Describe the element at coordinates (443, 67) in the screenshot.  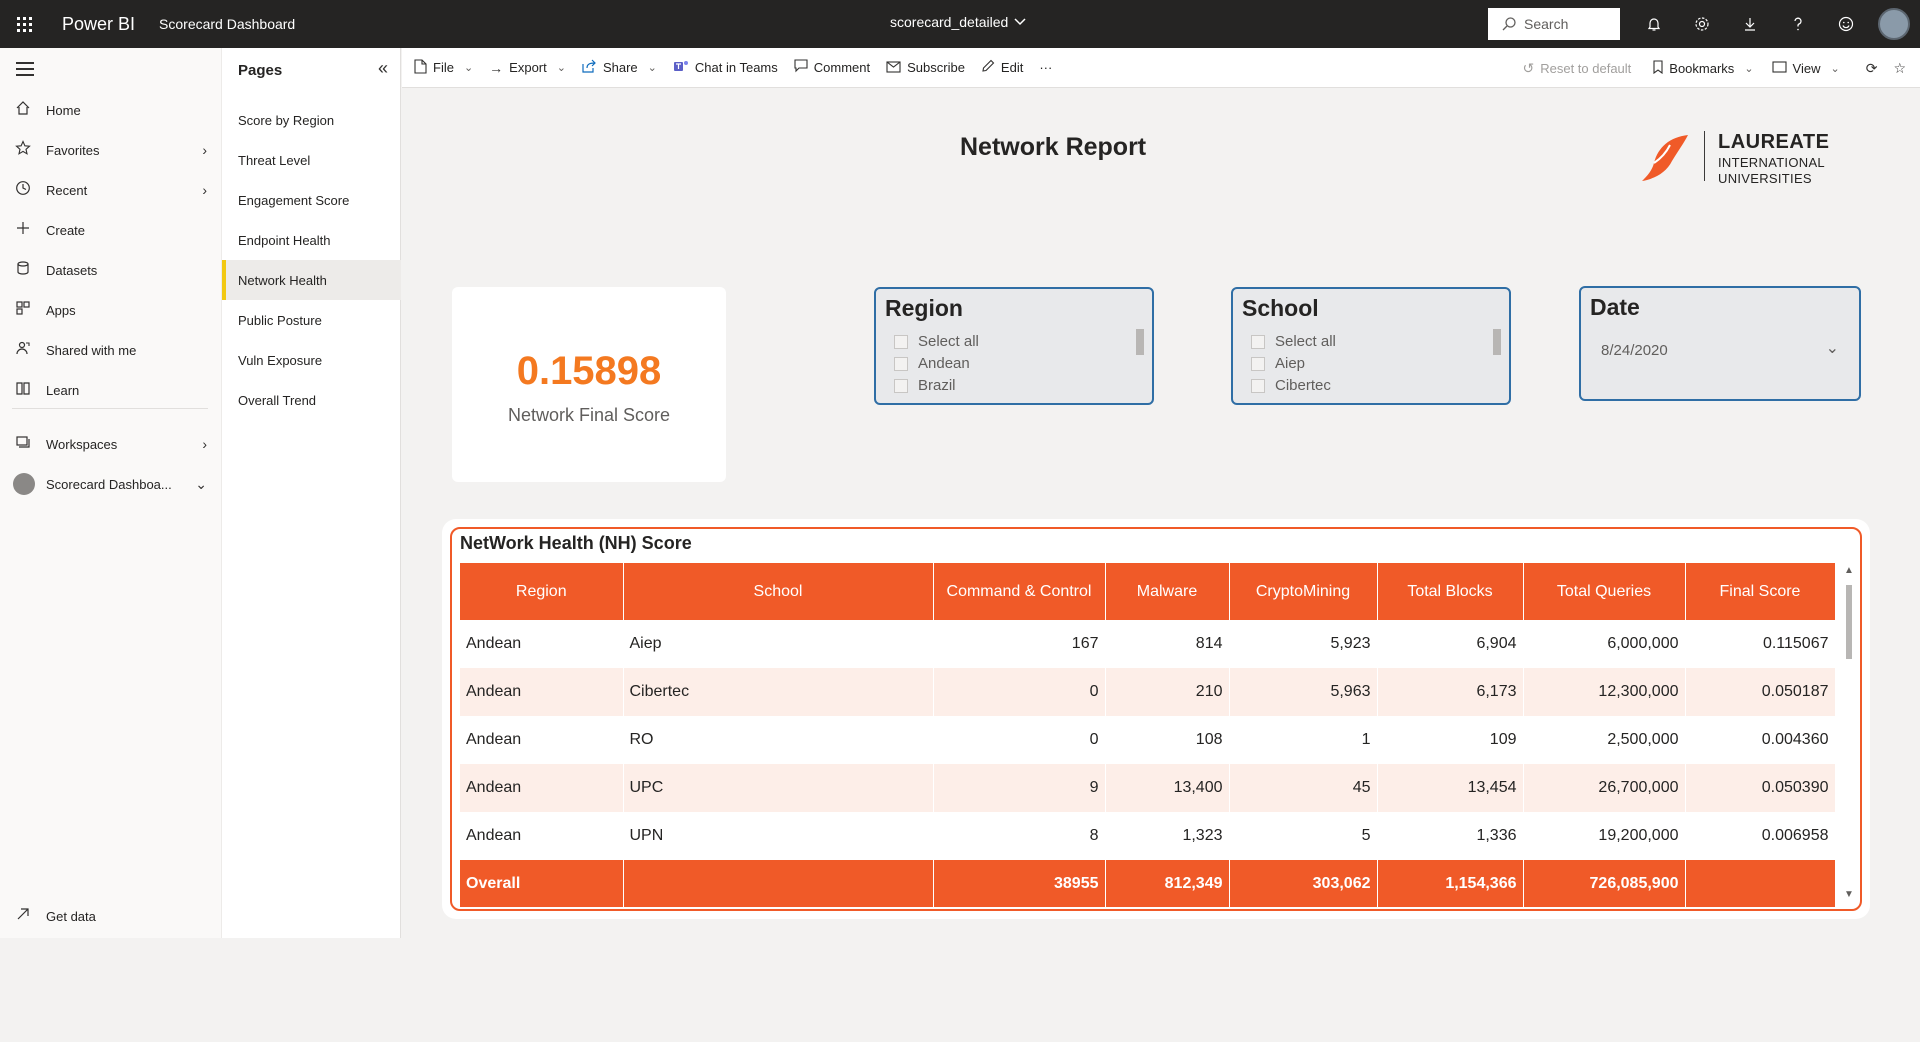
I see `file-menu: File ⌄` at that location.